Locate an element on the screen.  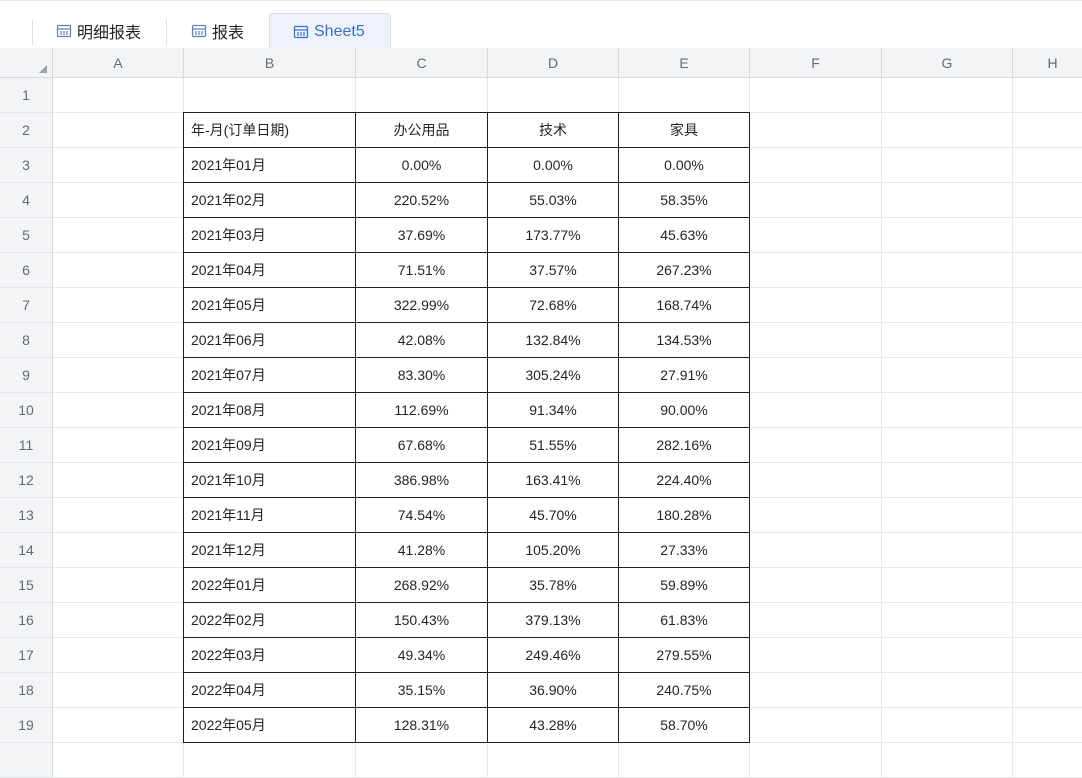
column-header-b: B is located at coordinates (270, 63).